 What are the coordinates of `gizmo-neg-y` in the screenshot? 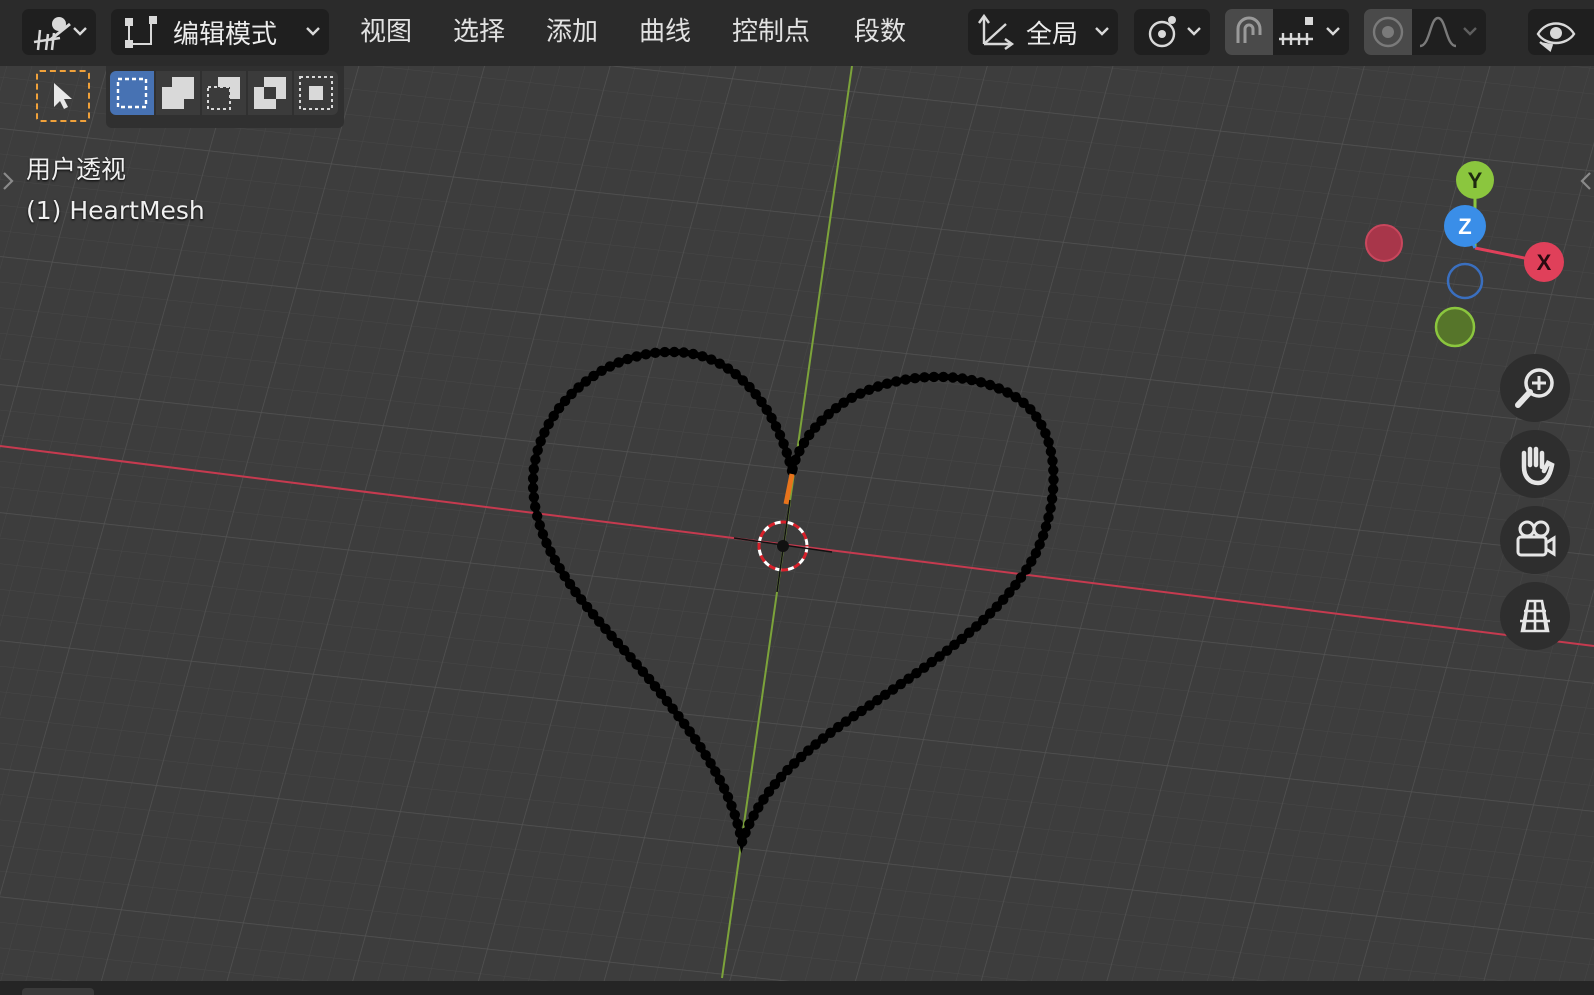 It's located at (1455, 327).